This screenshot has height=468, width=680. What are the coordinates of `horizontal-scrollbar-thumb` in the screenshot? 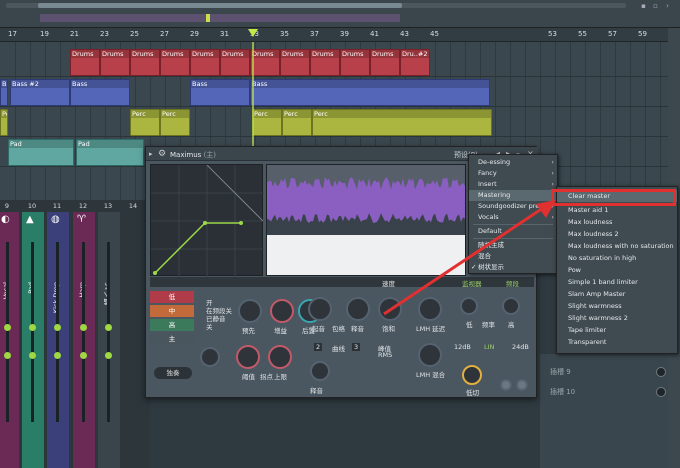 It's located at (220, 5).